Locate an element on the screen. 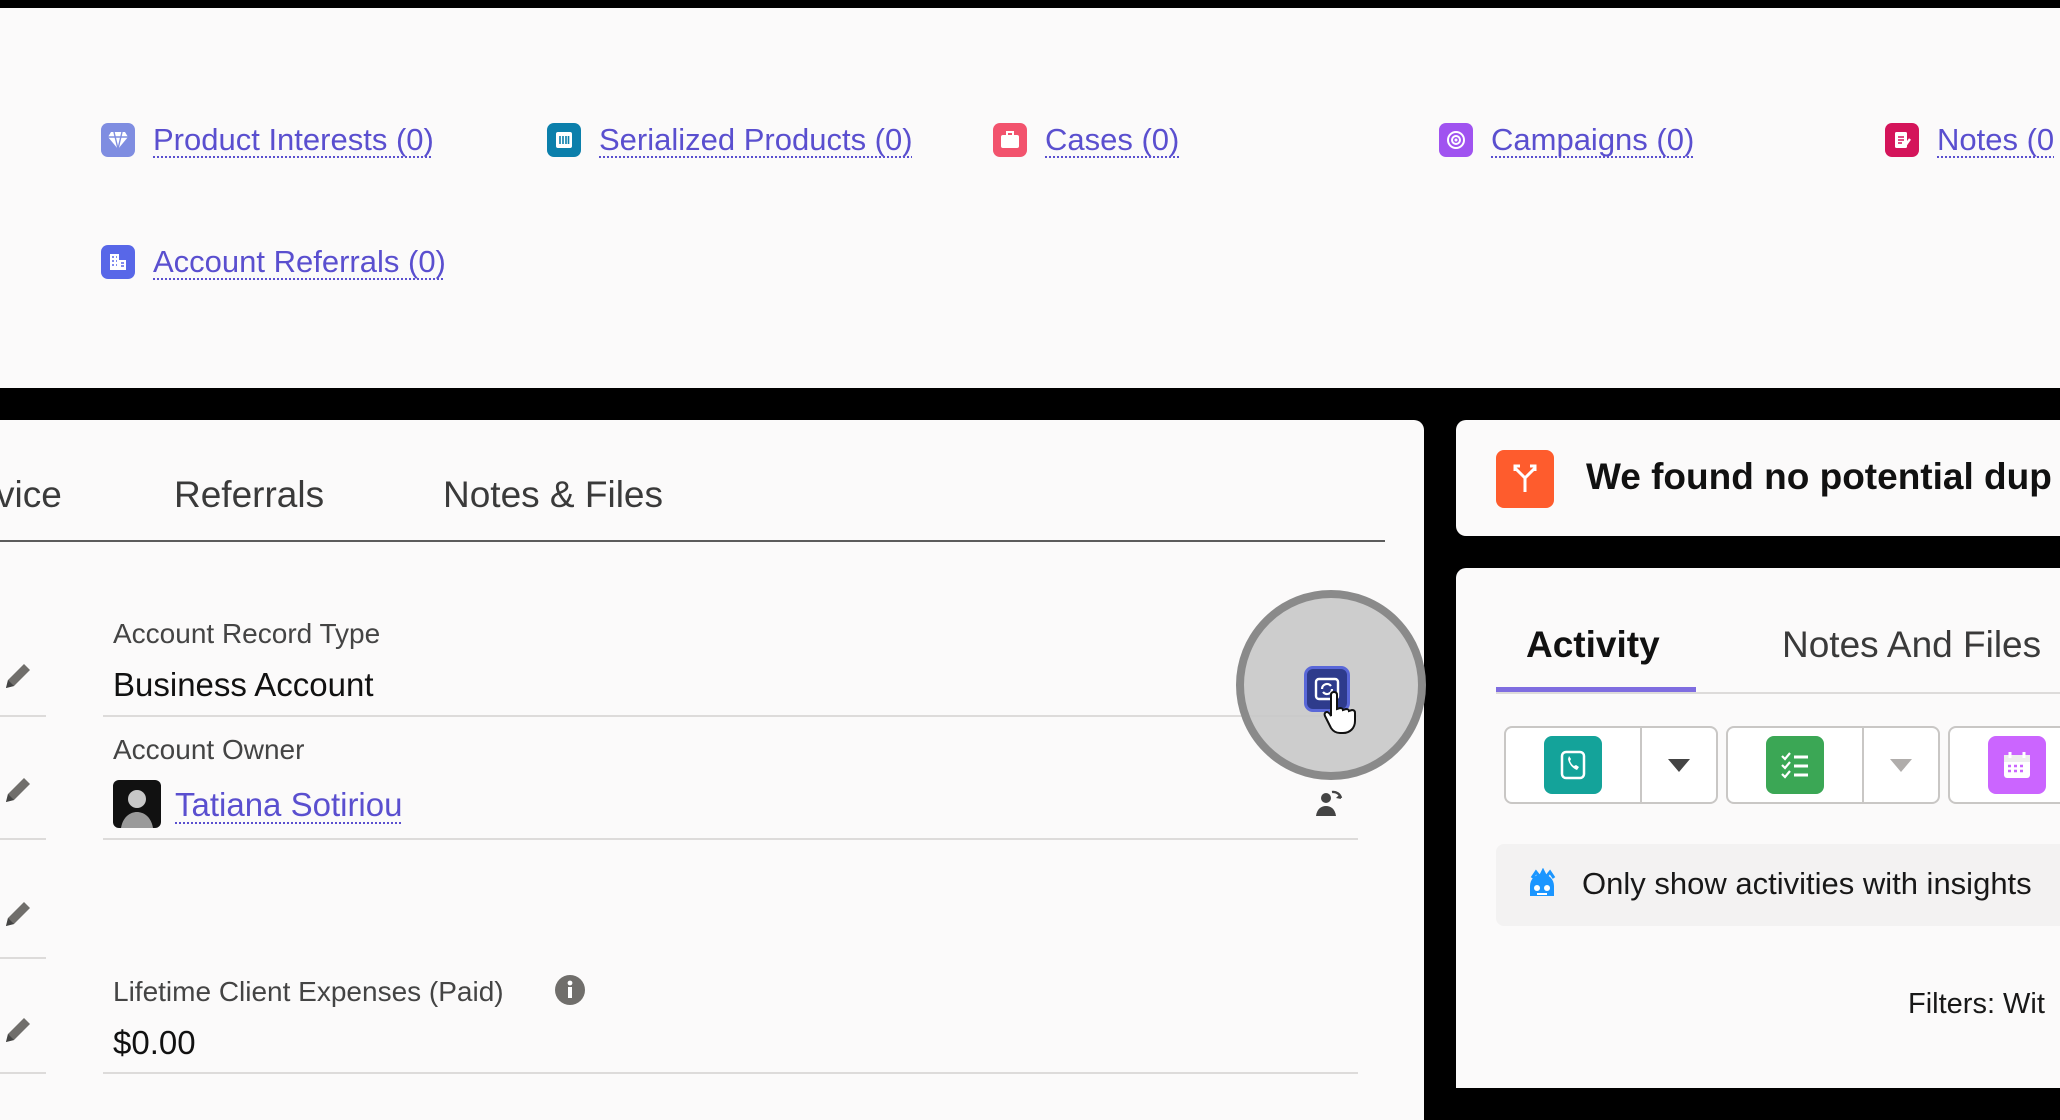 The image size is (2060, 1120). insights-label: Only show activities with insights is located at coordinates (1807, 883).